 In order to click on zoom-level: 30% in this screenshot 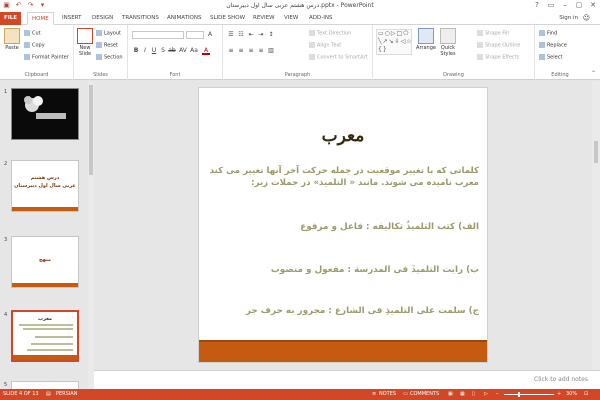, I will do `click(571, 394)`.